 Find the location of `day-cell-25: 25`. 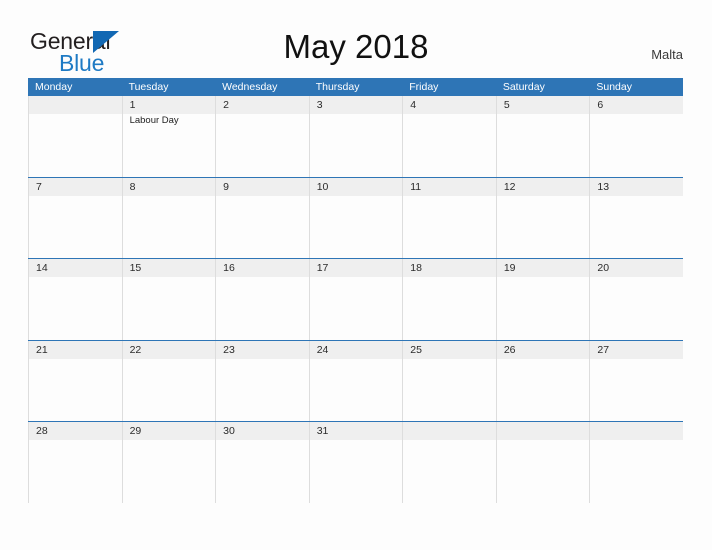

day-cell-25: 25 is located at coordinates (449, 380).